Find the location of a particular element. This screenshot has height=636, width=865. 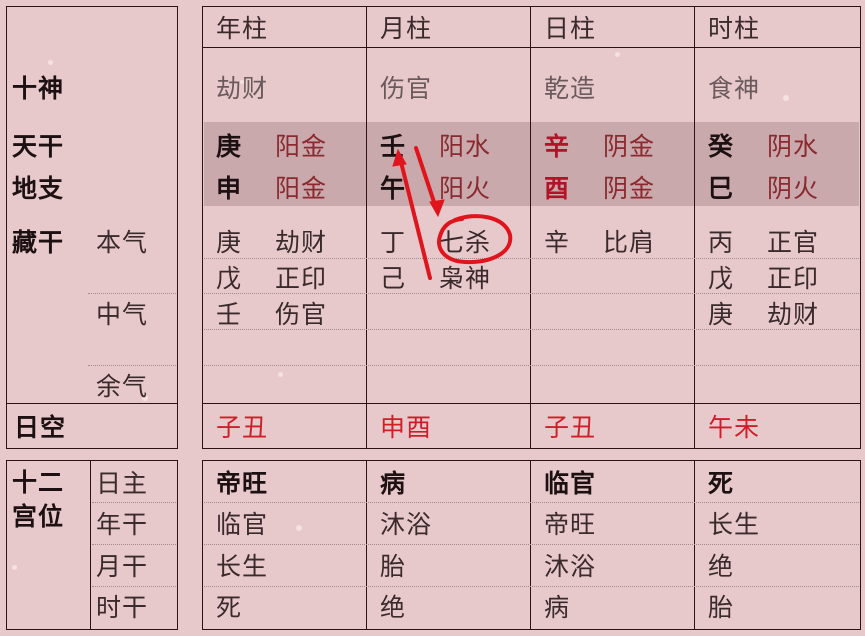

tiangan-hour: 癸 is located at coordinates (721, 146).